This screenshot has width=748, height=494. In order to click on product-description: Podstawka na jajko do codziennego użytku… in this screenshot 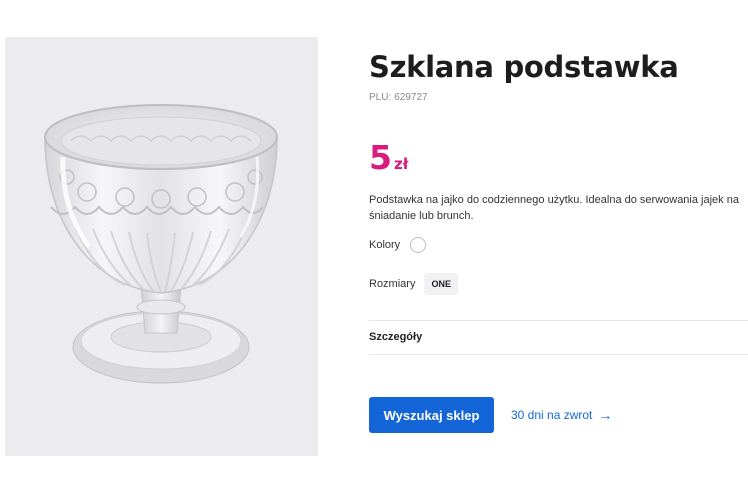, I will do `click(554, 208)`.